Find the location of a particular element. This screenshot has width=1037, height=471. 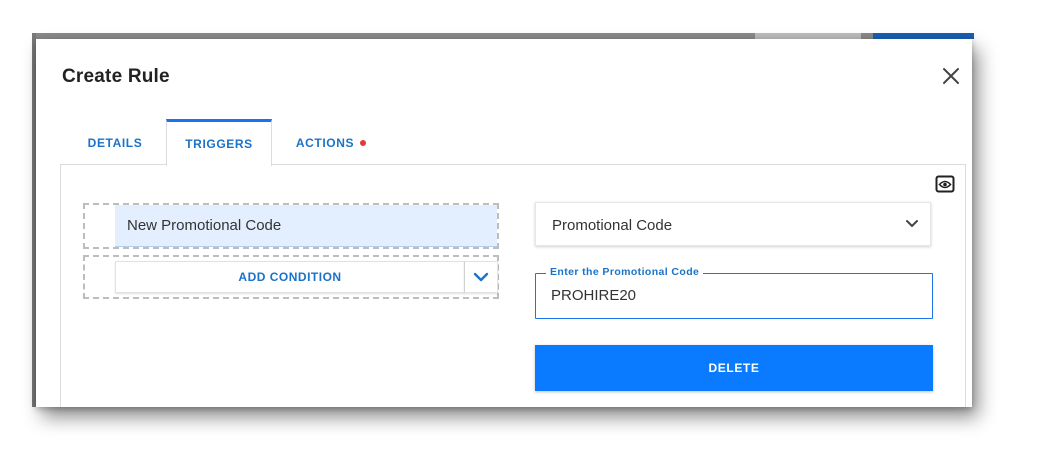

tab-triggers-label: TRIGGERS is located at coordinates (219, 144).